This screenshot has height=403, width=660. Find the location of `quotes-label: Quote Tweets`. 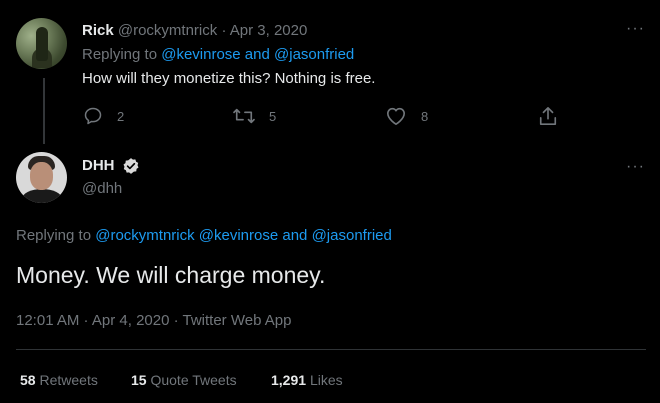

quotes-label: Quote Tweets is located at coordinates (193, 380).